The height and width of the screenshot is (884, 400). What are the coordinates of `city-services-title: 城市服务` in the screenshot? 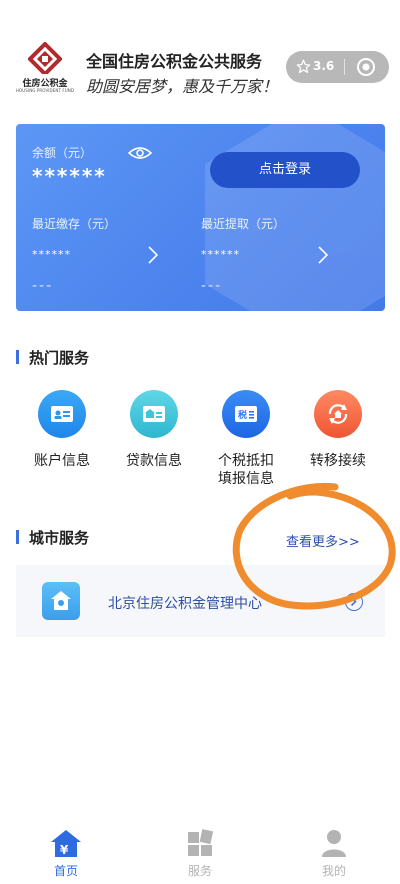 It's located at (52, 537).